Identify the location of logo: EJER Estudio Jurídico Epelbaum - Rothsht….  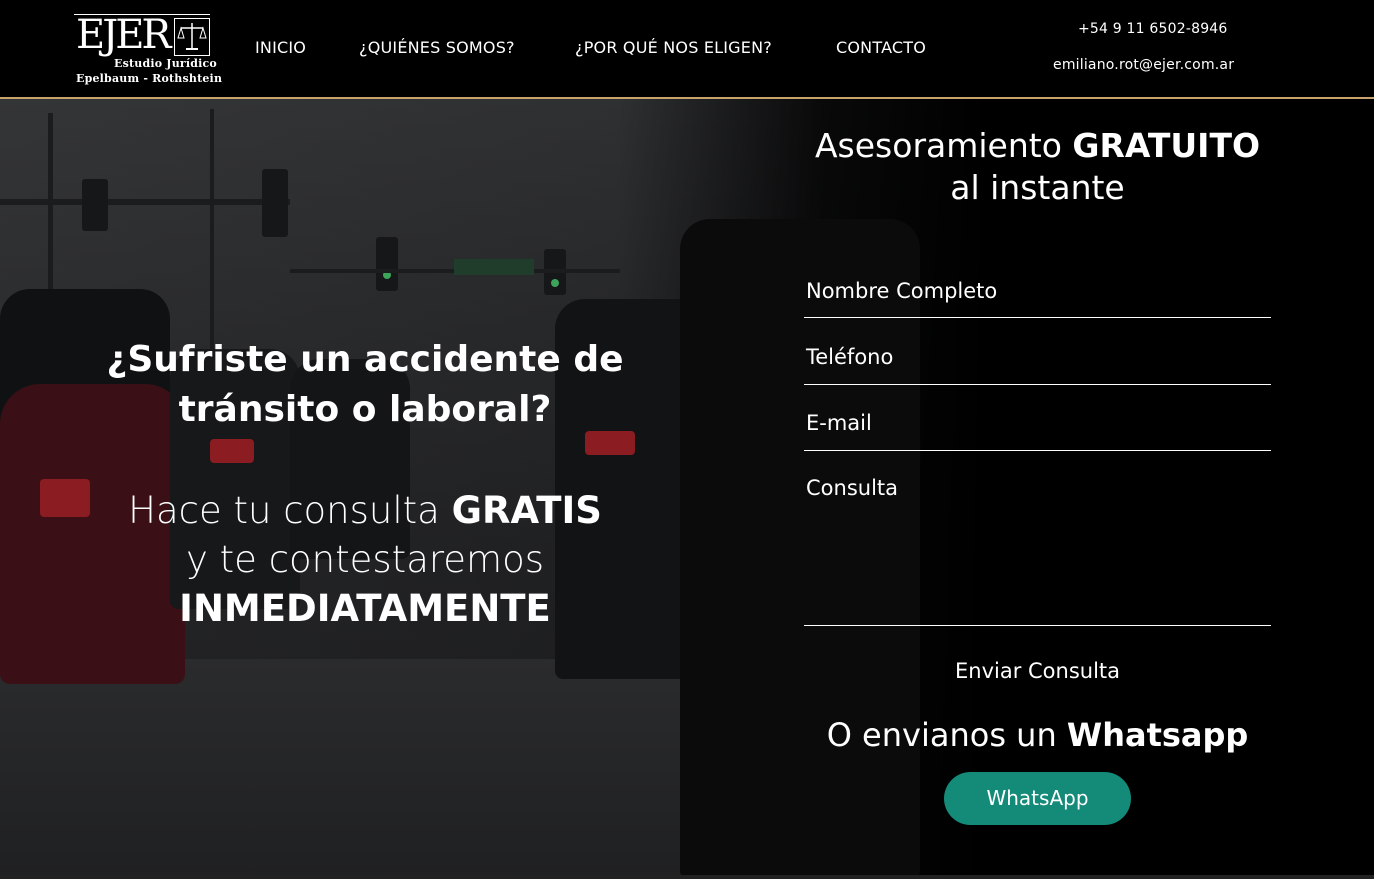
(148, 50).